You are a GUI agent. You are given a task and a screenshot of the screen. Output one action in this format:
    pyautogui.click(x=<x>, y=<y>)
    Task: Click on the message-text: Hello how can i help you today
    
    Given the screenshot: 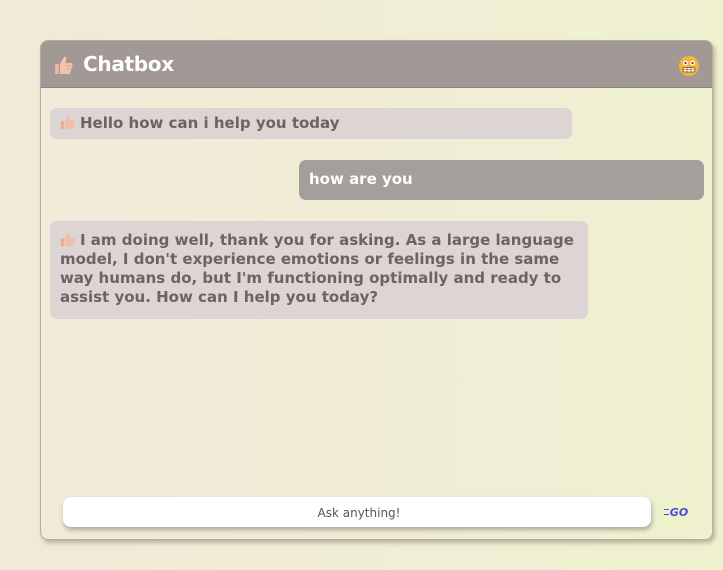 What is the action you would take?
    pyautogui.click(x=210, y=123)
    